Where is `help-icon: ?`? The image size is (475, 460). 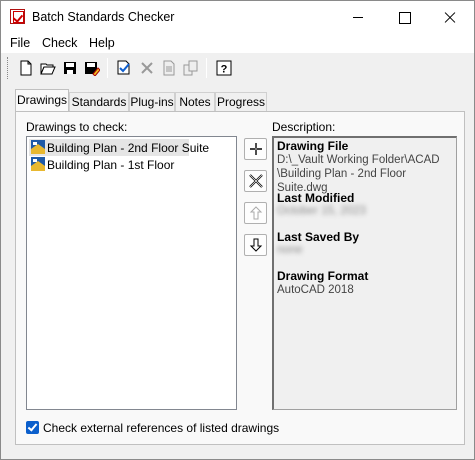 help-icon: ? is located at coordinates (224, 68).